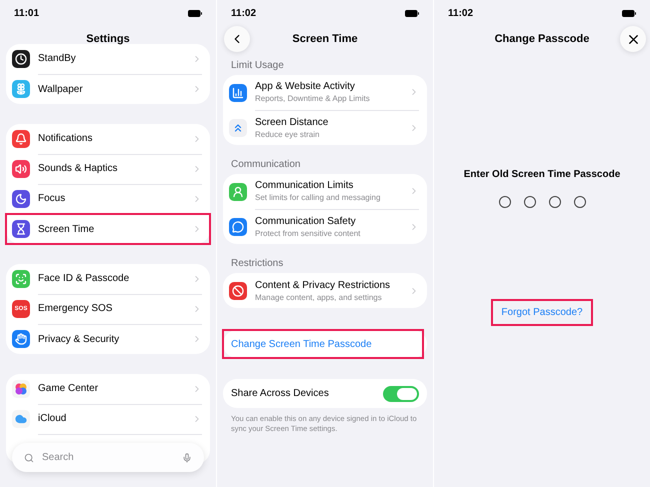 The height and width of the screenshot is (487, 650). Describe the element at coordinates (21, 419) in the screenshot. I see `cloud-icon` at that location.